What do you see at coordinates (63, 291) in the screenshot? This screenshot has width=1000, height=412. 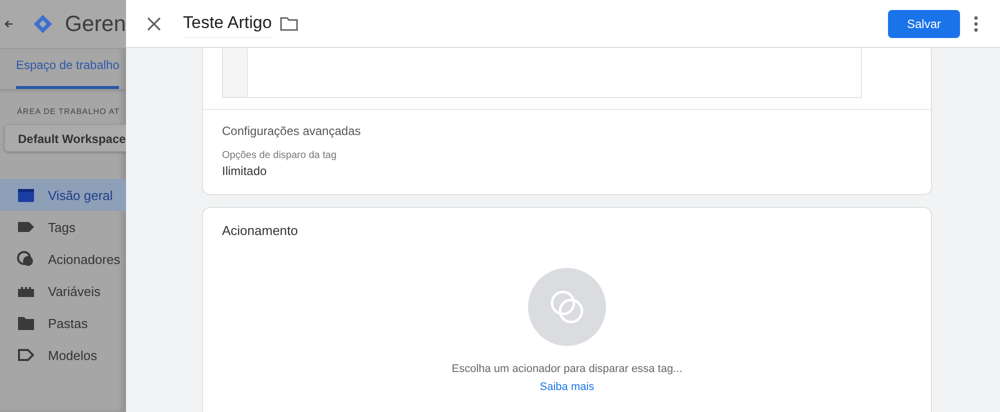 I see `nav-item: Variáveis` at bounding box center [63, 291].